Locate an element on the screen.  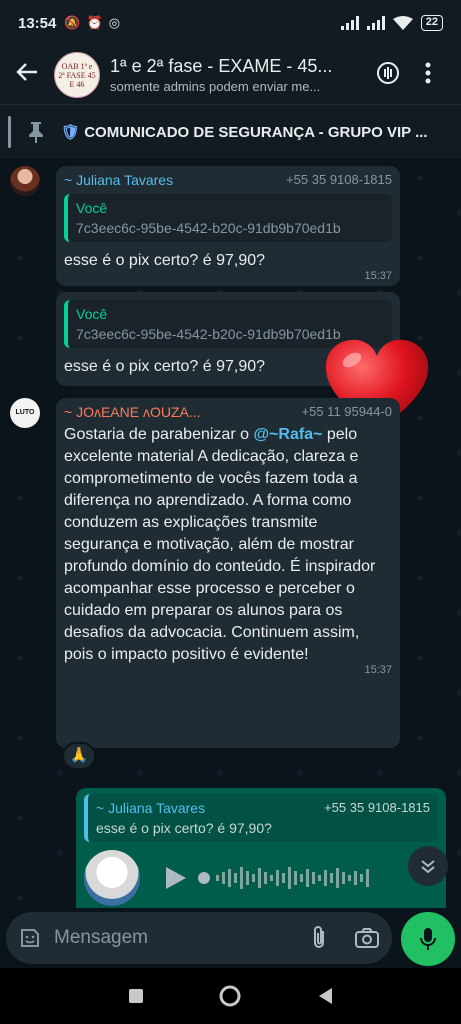
voice-chat-icon is located at coordinates (388, 75).